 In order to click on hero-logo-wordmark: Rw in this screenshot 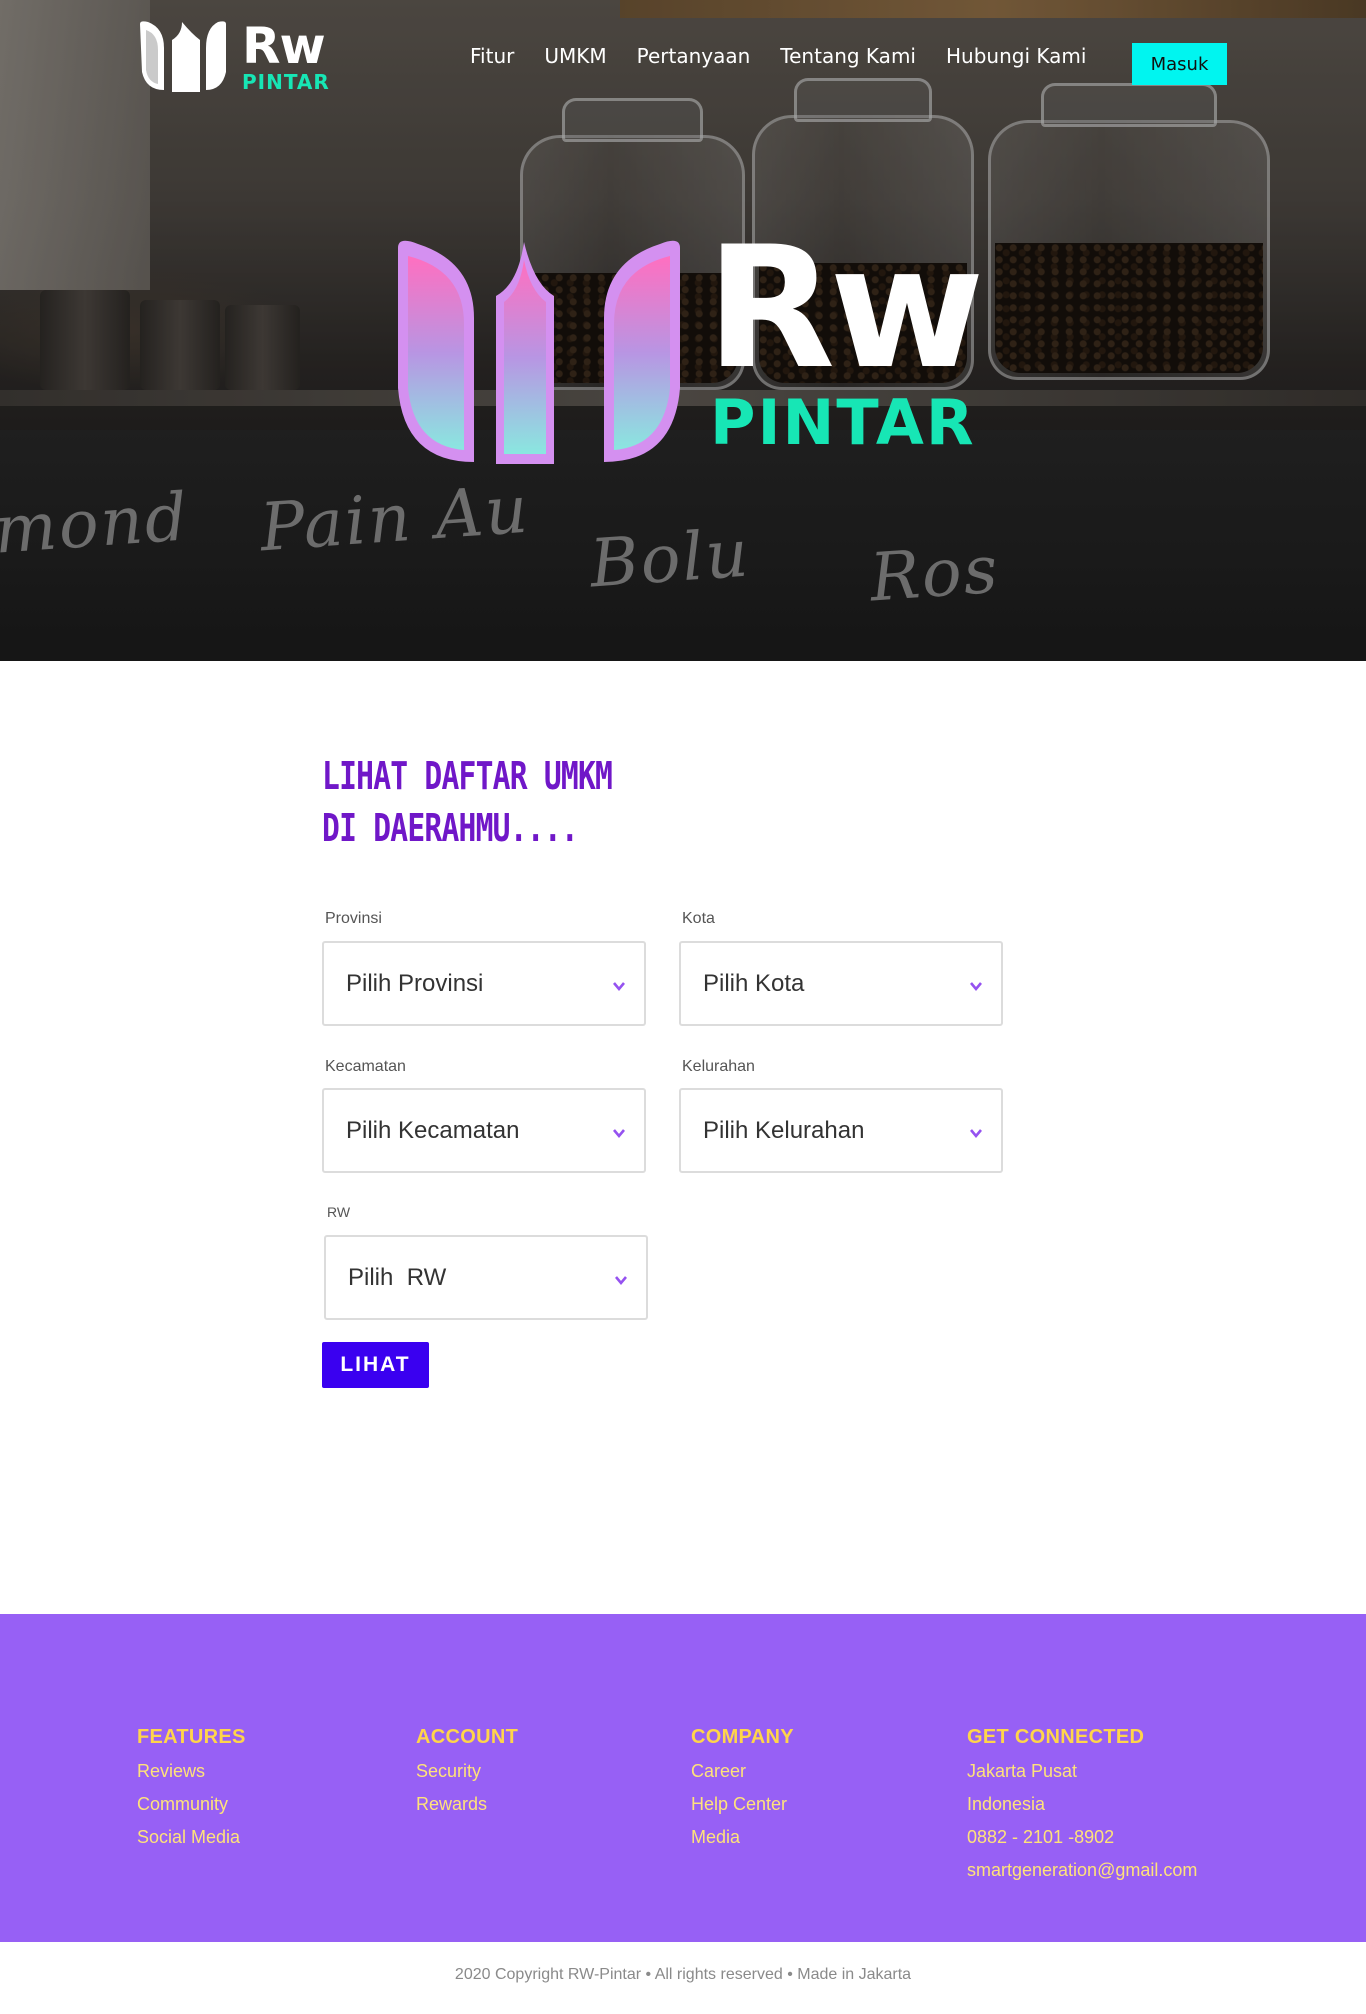, I will do `click(845, 308)`.